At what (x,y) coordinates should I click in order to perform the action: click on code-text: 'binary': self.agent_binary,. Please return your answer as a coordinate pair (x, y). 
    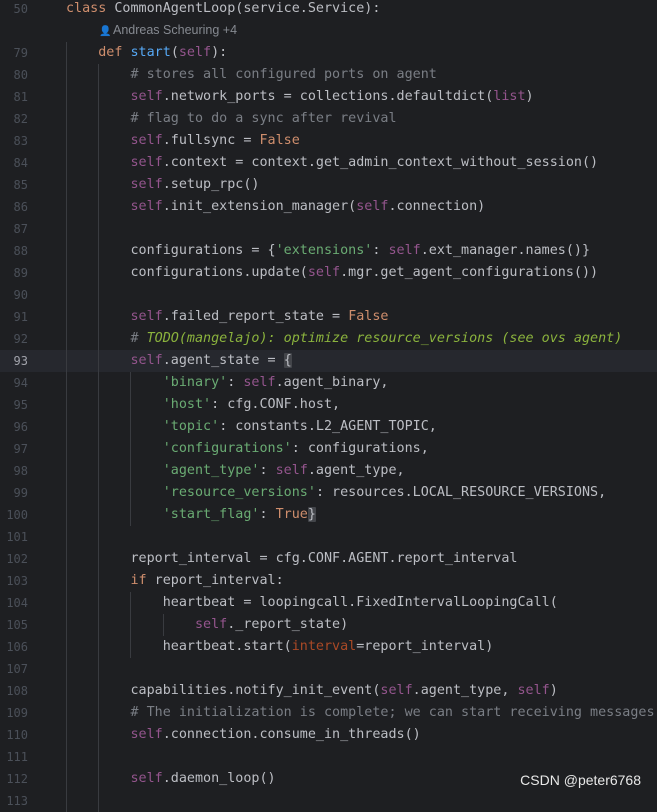
    Looking at the image, I should click on (227, 383).